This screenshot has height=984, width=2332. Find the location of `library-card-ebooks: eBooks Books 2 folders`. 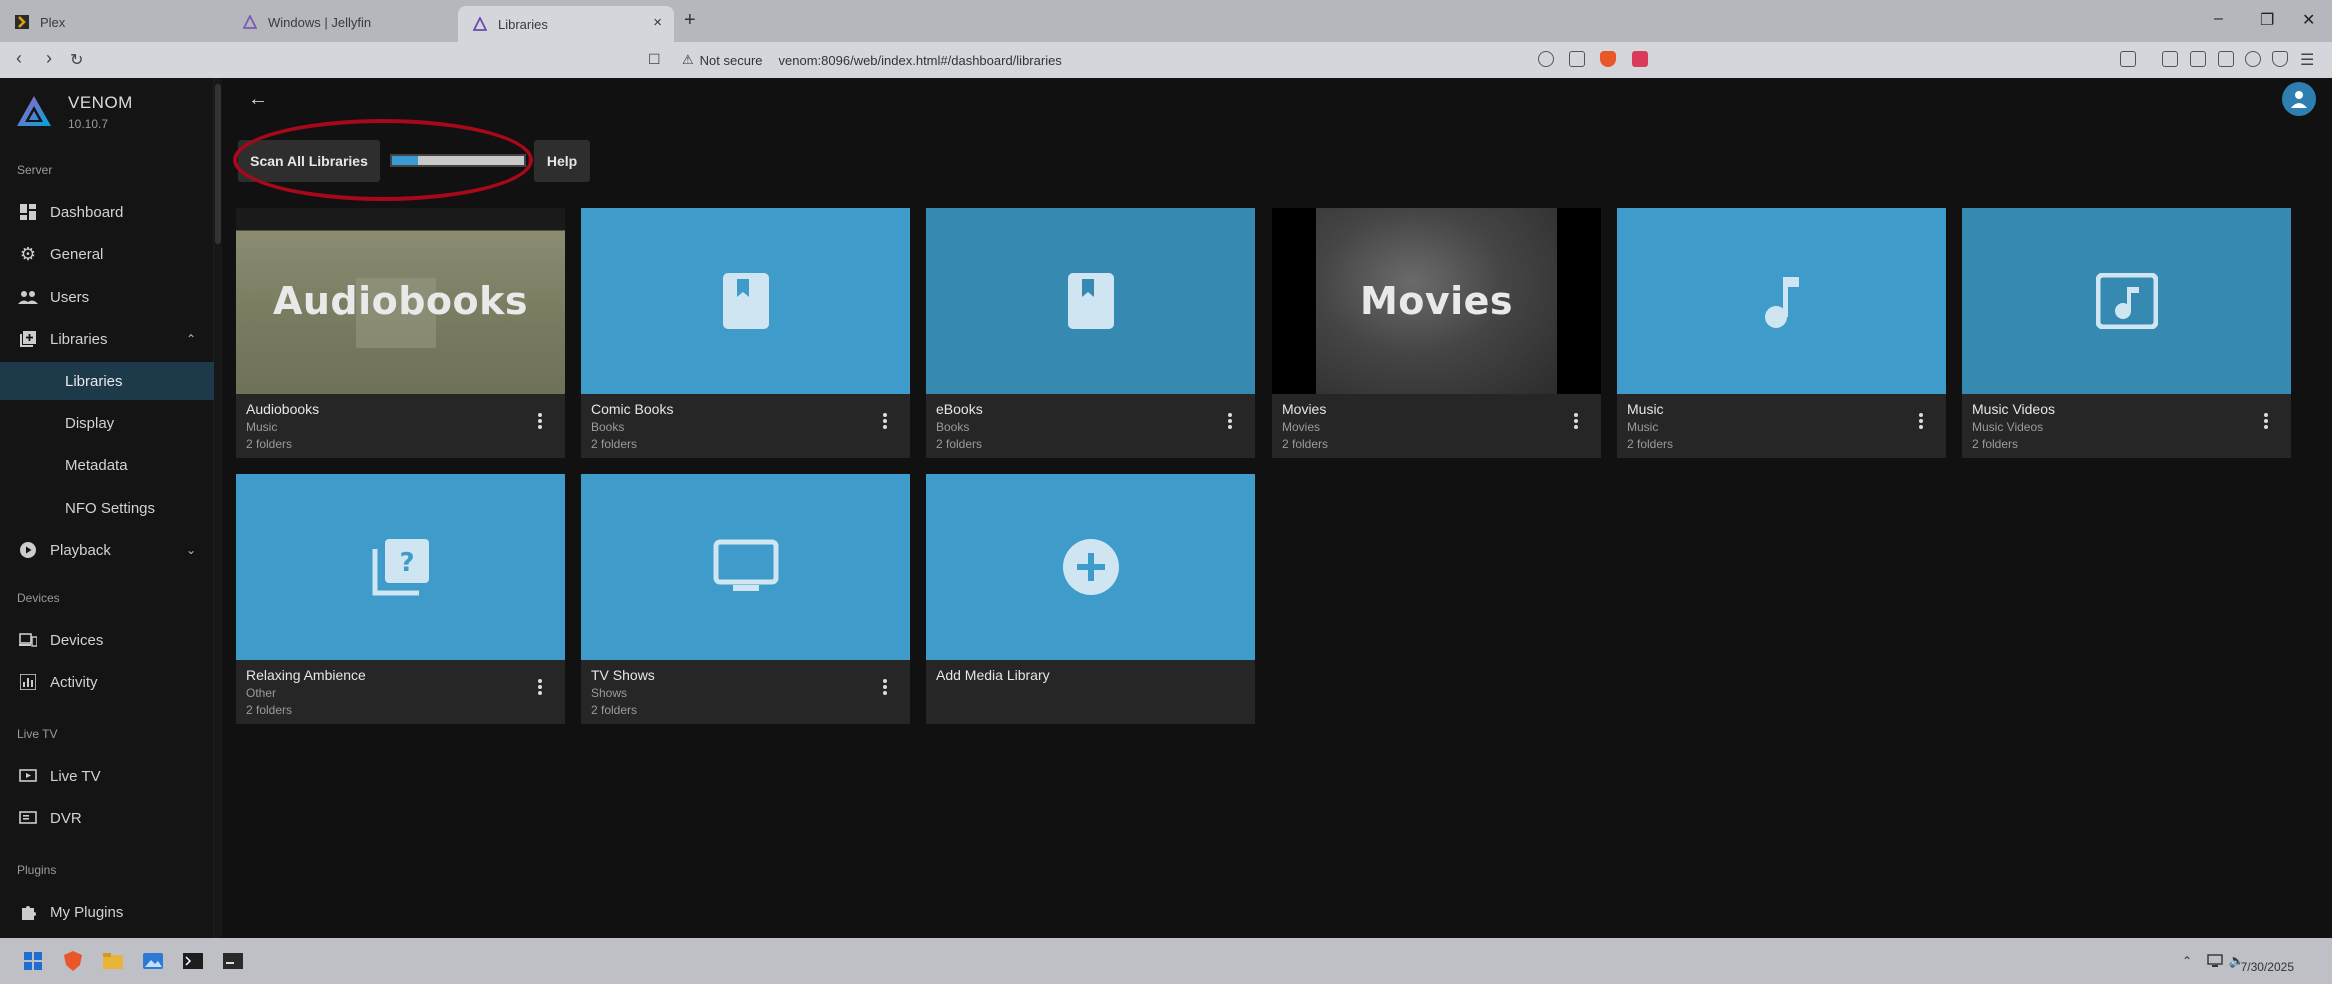

library-card-ebooks: eBooks Books 2 folders is located at coordinates (1090, 333).